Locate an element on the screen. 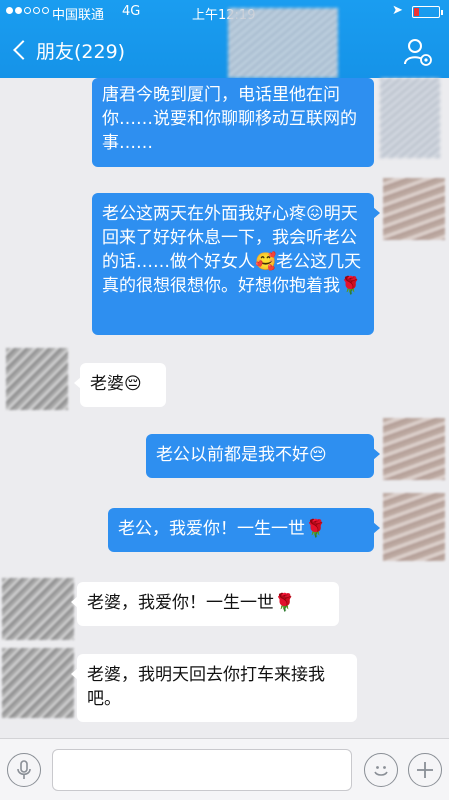 This screenshot has height=800, width=449. more-button is located at coordinates (425, 770).